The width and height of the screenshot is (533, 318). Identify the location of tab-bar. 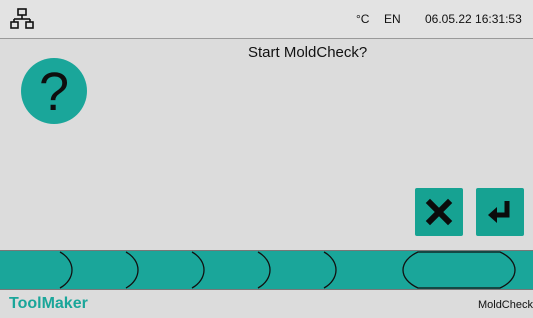
(266, 270).